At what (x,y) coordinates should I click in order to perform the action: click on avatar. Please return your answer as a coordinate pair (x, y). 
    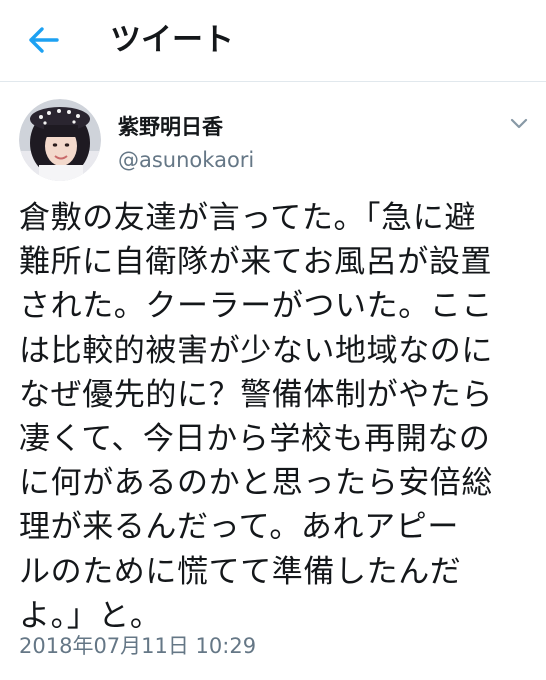
    Looking at the image, I should click on (60, 140).